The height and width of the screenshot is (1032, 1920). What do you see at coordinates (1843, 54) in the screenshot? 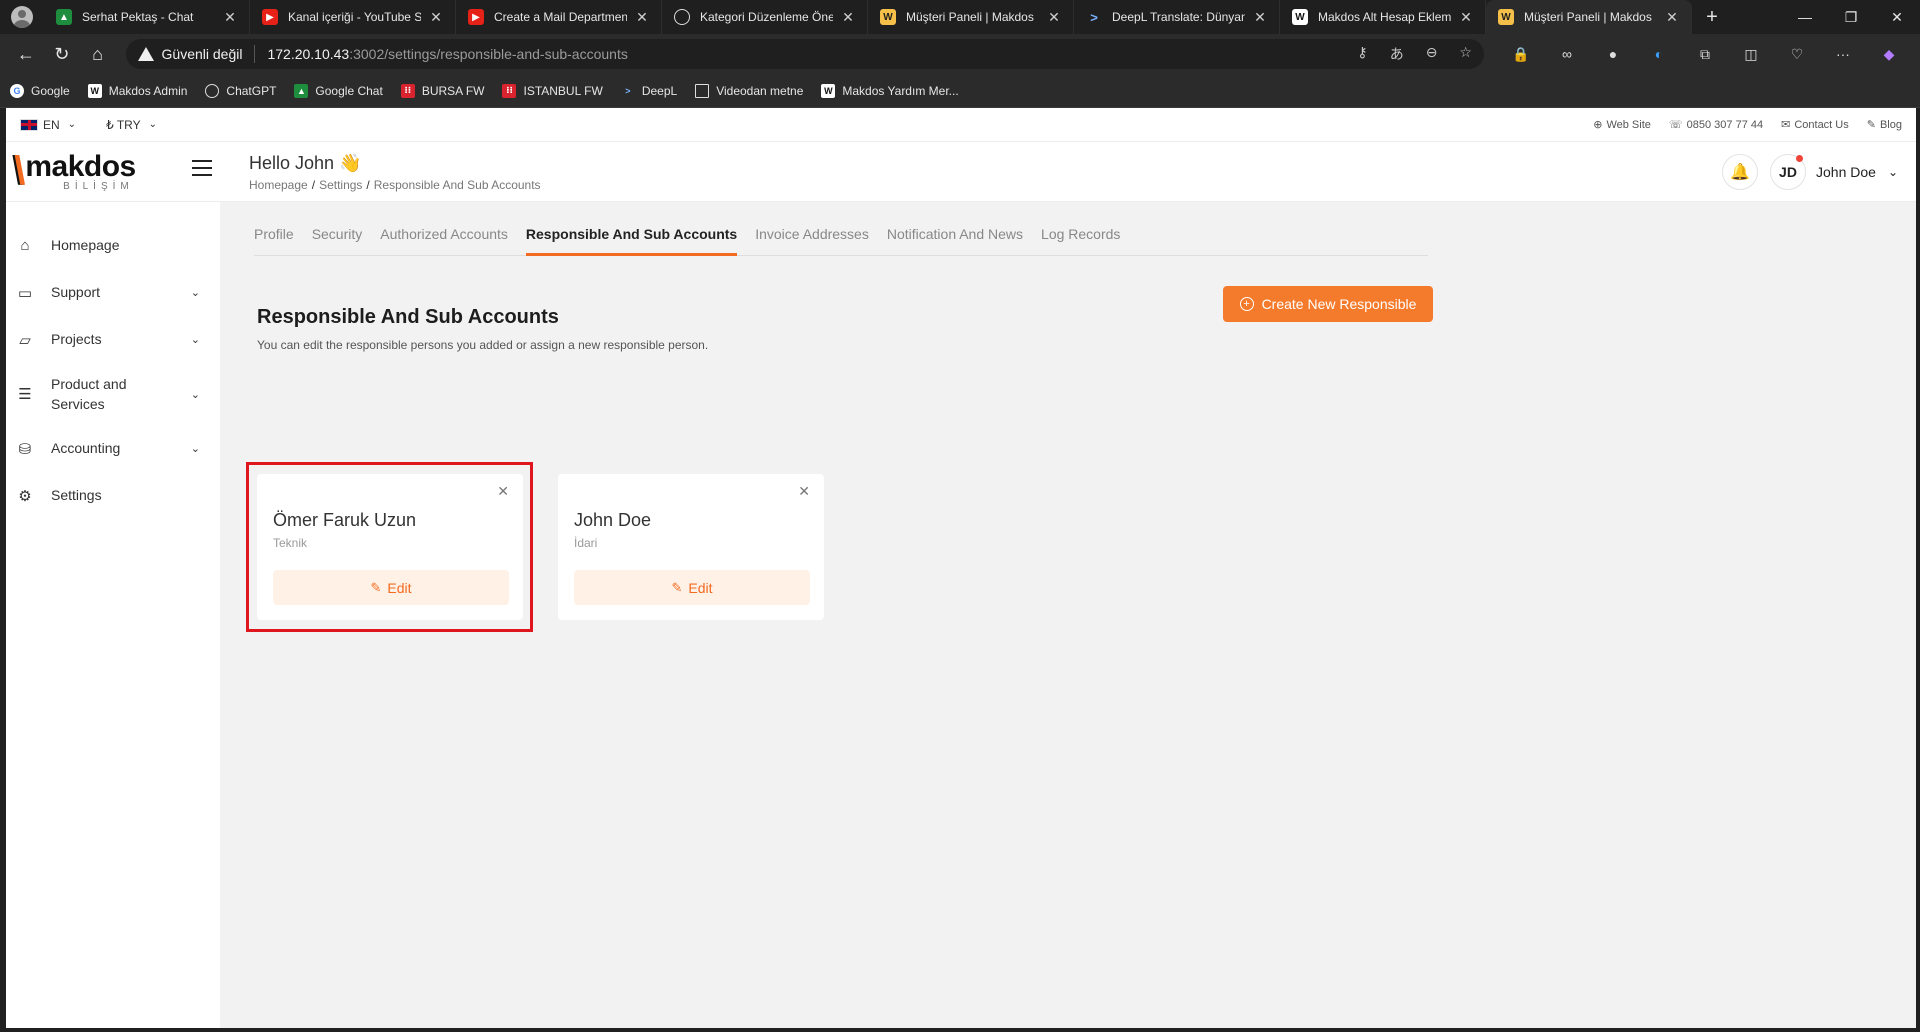
I see `more-icon: ···` at bounding box center [1843, 54].